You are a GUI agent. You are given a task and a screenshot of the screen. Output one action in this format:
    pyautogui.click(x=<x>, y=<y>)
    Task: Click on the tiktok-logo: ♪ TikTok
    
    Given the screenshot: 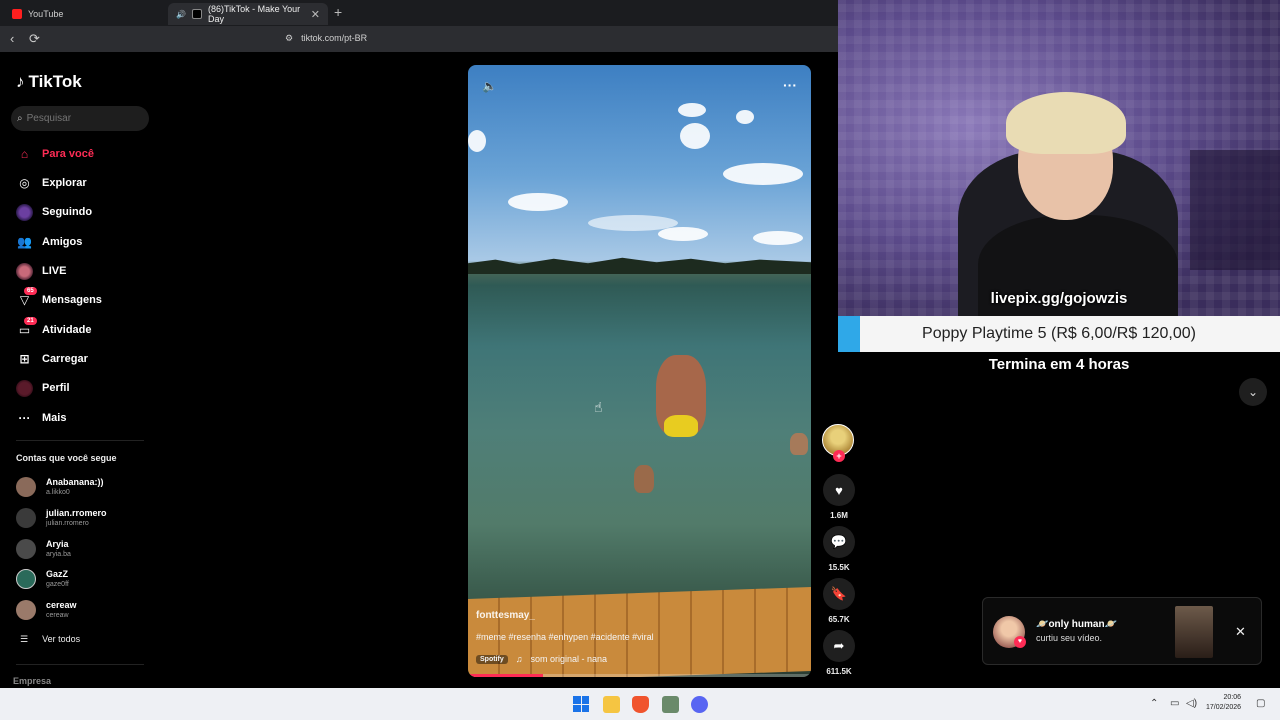 What is the action you would take?
    pyautogui.click(x=49, y=82)
    